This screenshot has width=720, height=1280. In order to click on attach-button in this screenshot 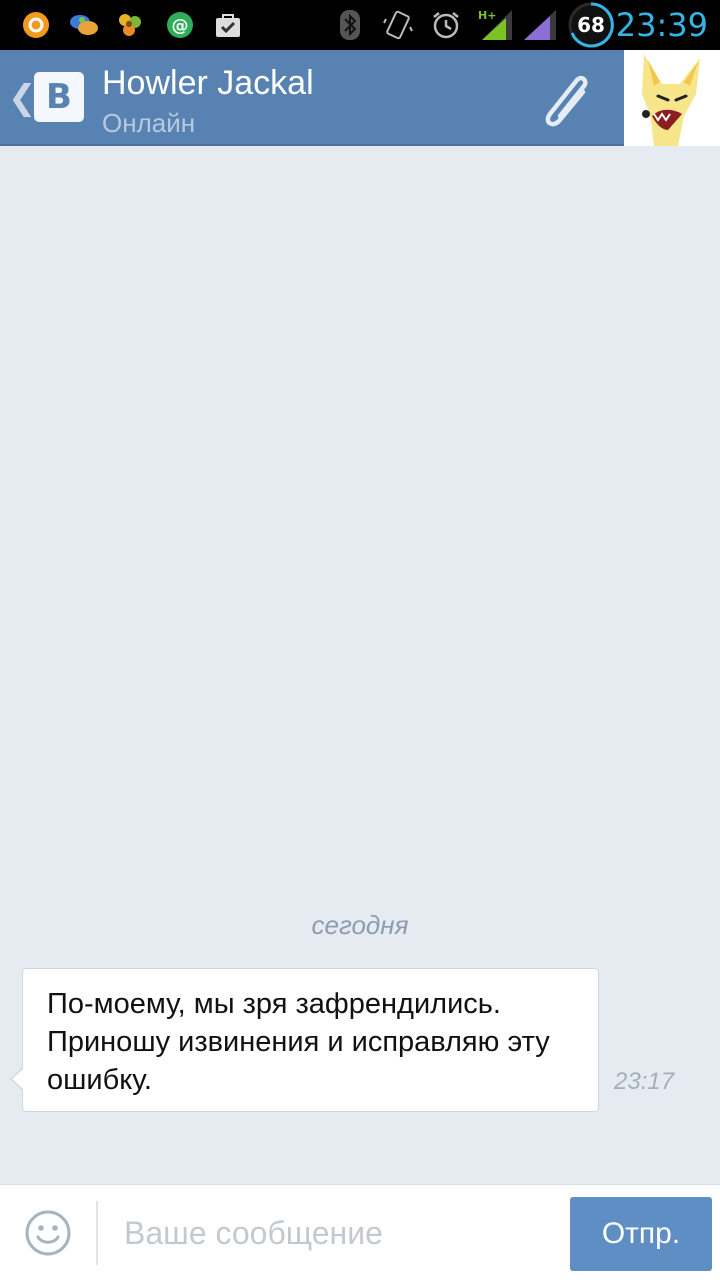, I will do `click(569, 100)`.